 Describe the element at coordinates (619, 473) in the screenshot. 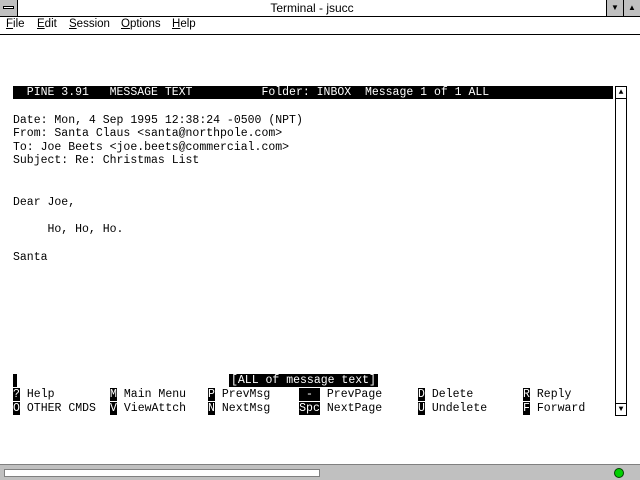

I see `connection-led-icon` at that location.